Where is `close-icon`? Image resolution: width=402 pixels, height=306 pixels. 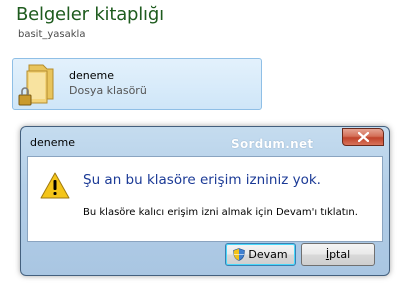
close-icon is located at coordinates (363, 137).